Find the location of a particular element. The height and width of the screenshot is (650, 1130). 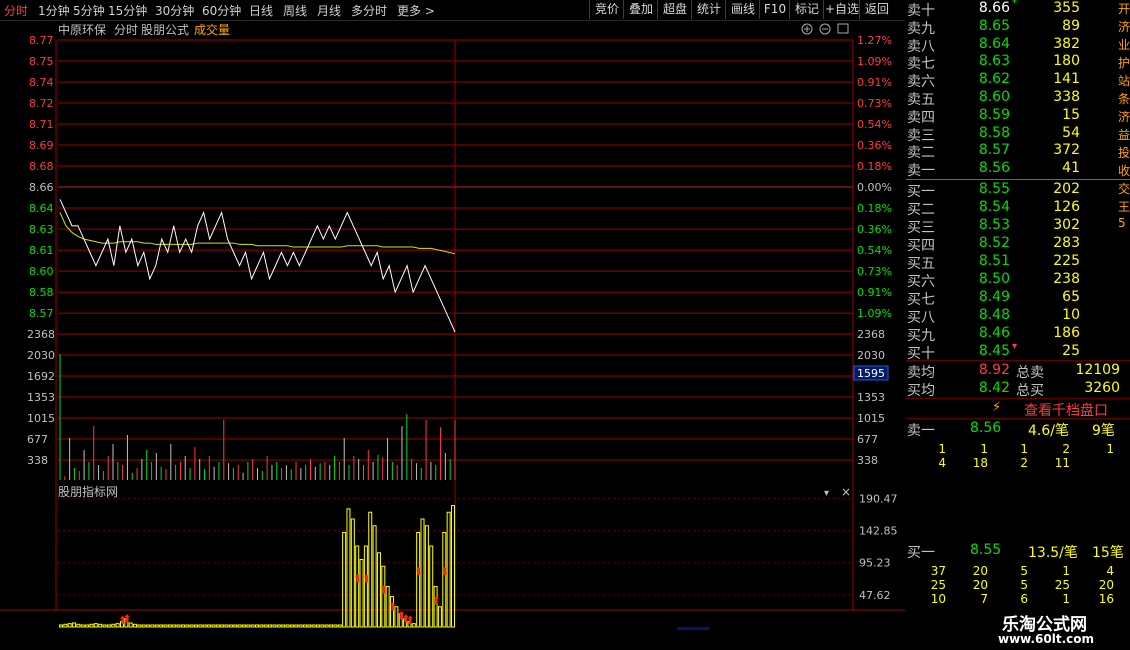

level-volume: 180 is located at coordinates (1066, 61).